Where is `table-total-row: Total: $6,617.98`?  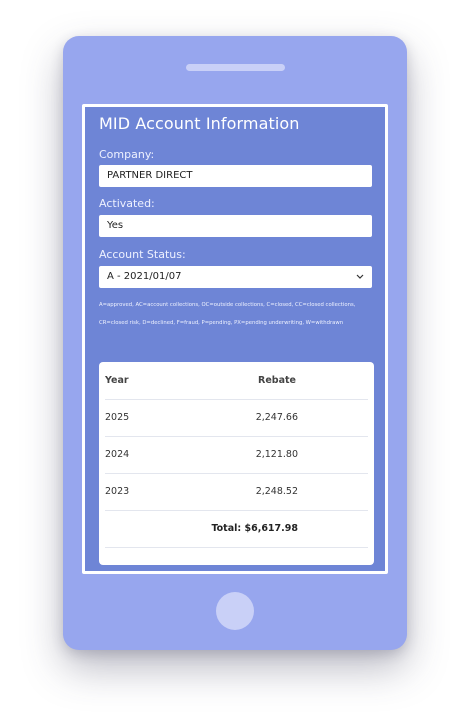 table-total-row: Total: $6,617.98 is located at coordinates (236, 529).